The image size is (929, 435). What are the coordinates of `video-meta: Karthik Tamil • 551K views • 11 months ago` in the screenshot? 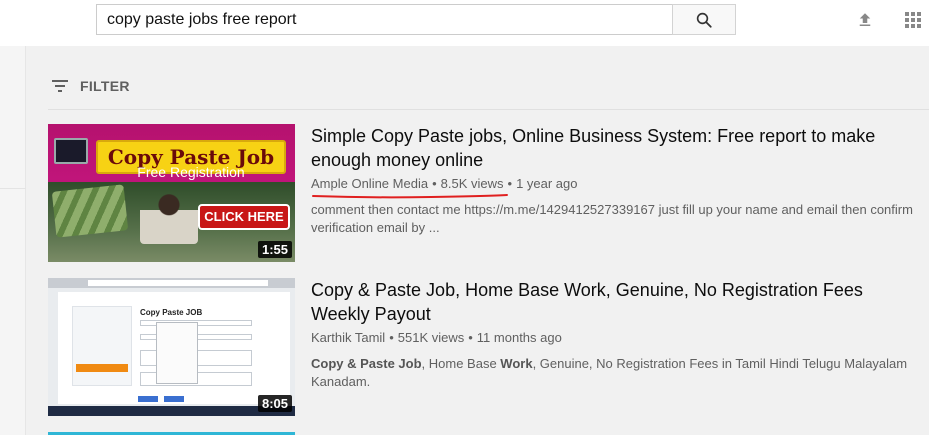 It's located at (616, 338).